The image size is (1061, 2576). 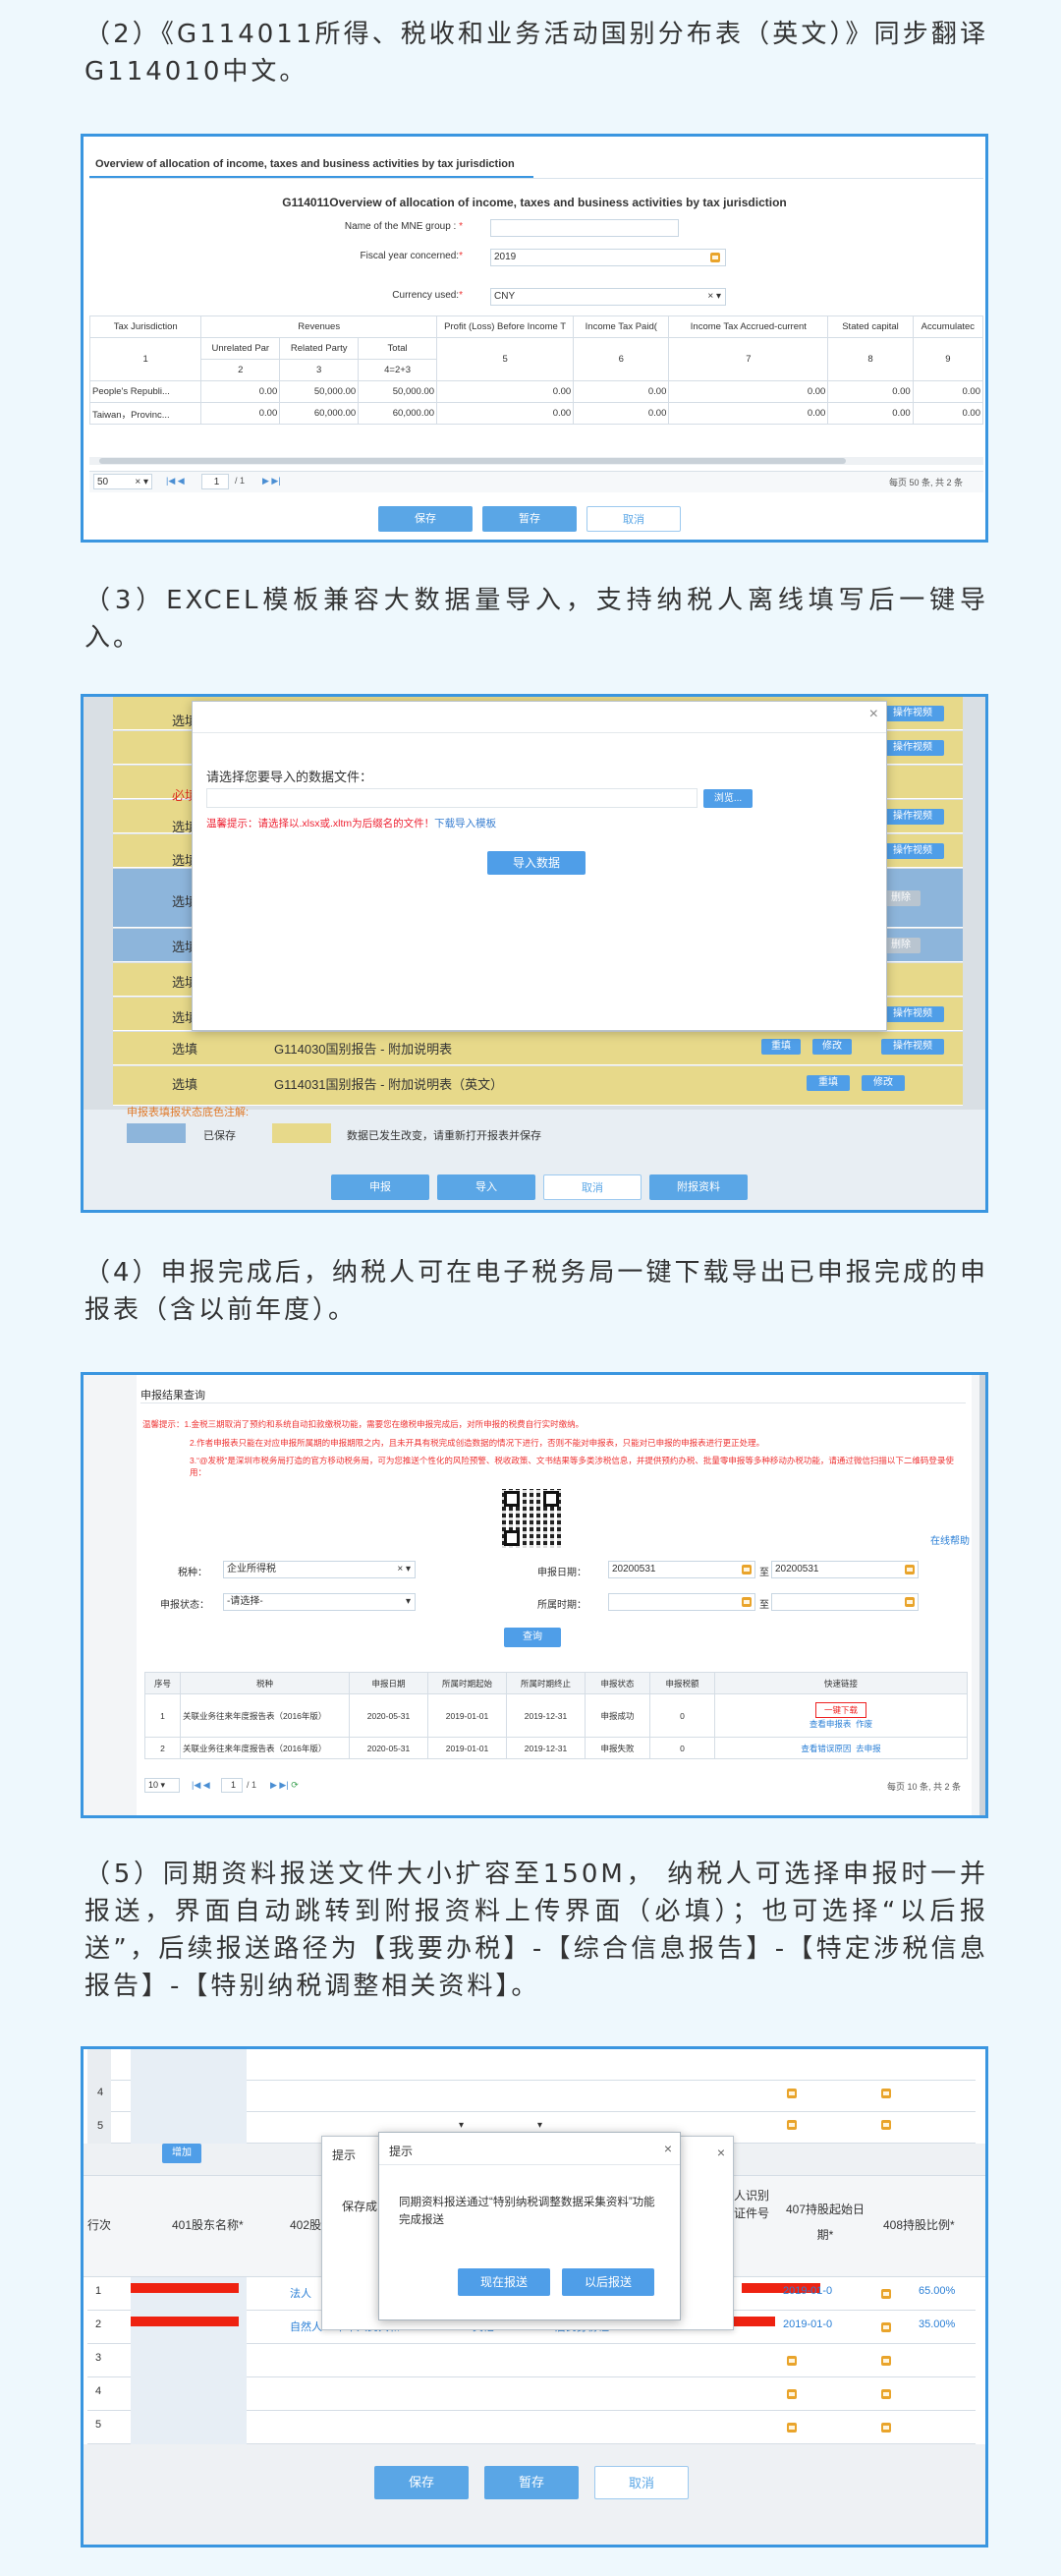 What do you see at coordinates (465, 824) in the screenshot?
I see `download-template-link: 下载导入模板` at bounding box center [465, 824].